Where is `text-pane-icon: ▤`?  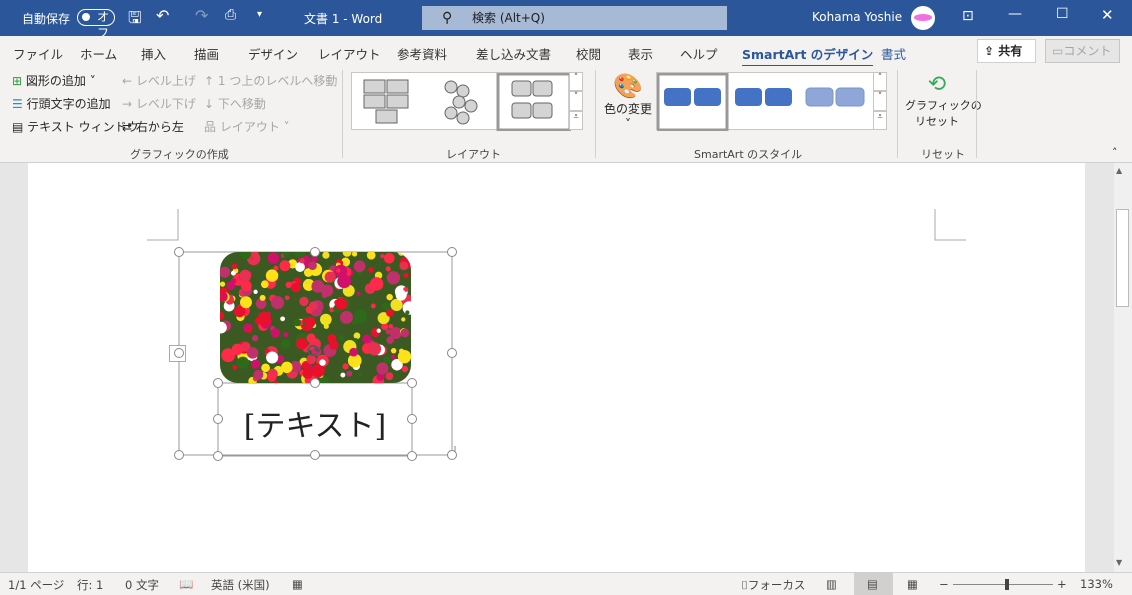
text-pane-icon: ▤ is located at coordinates (18, 127).